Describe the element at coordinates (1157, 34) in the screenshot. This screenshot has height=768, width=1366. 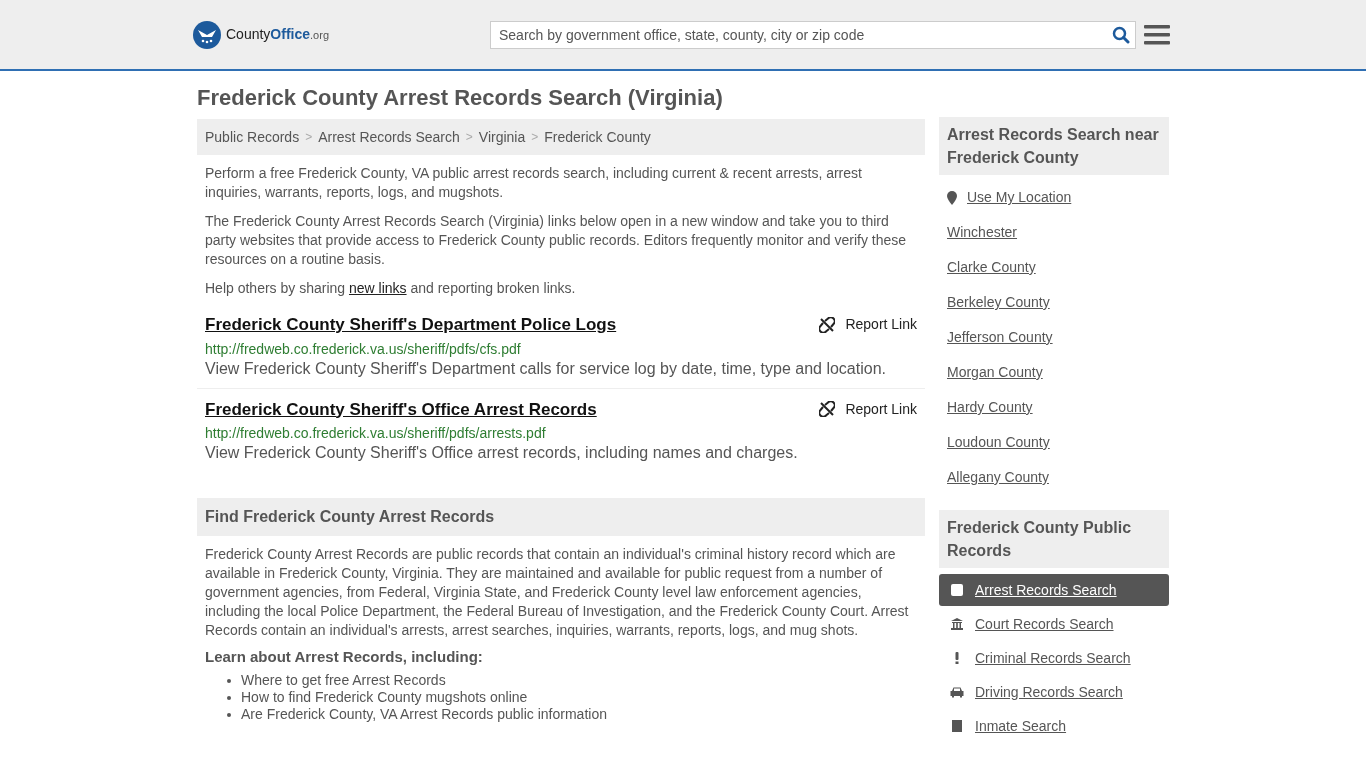
I see `menu-icon` at that location.